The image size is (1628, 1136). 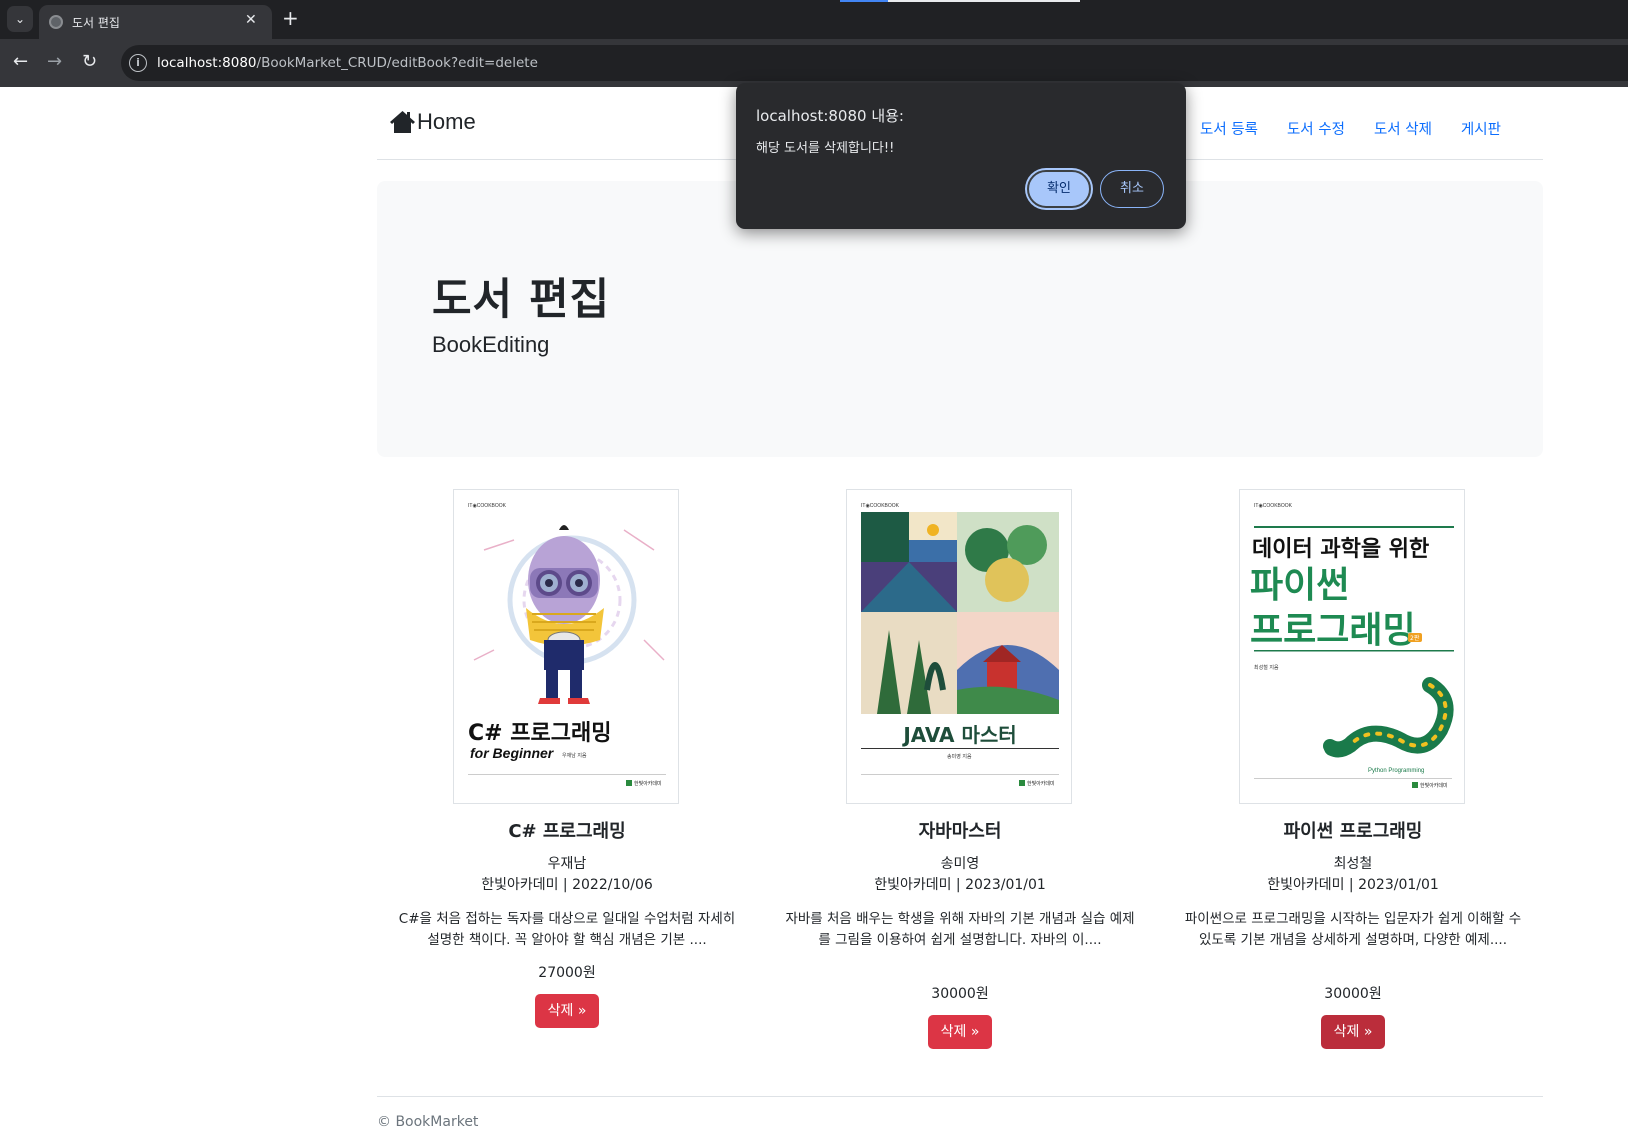 What do you see at coordinates (1059, 189) in the screenshot?
I see `confirm-ok-button: 확인` at bounding box center [1059, 189].